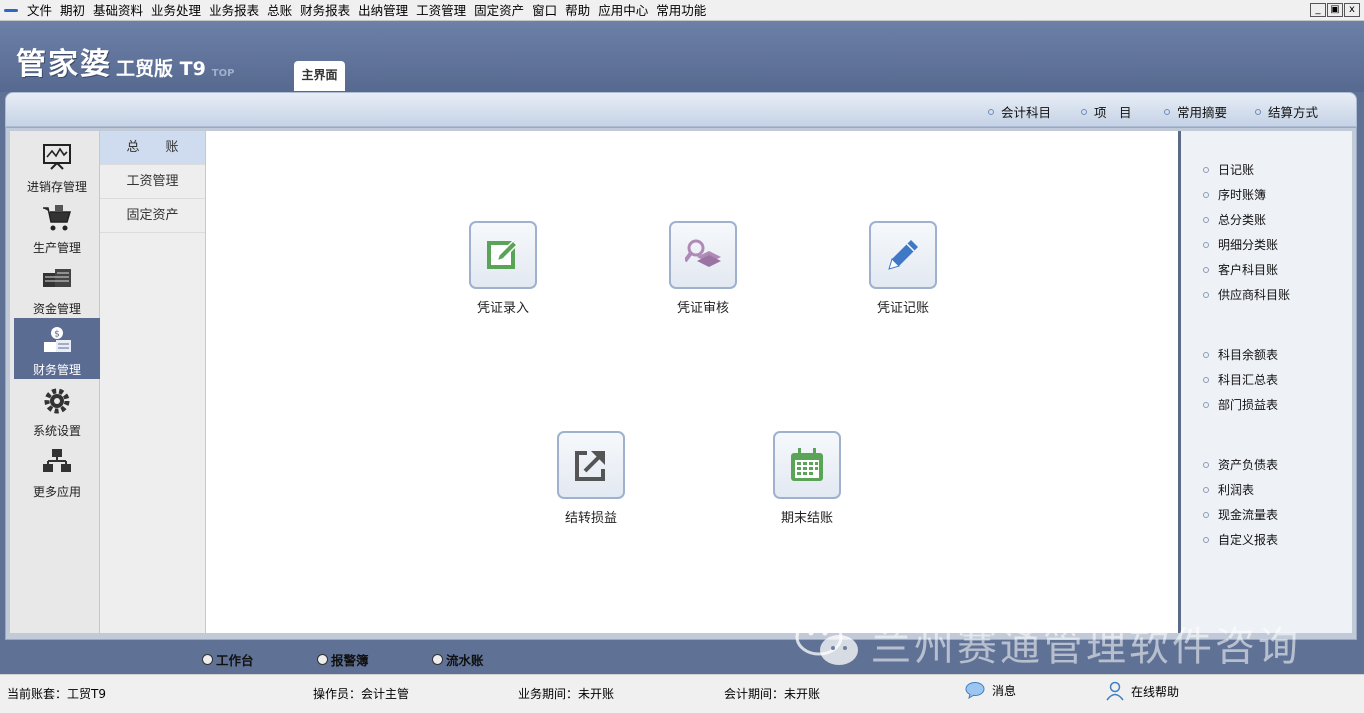 The image size is (1364, 713). I want to click on report-link-supplier-ledger: 供应商科目账, so click(1246, 294).